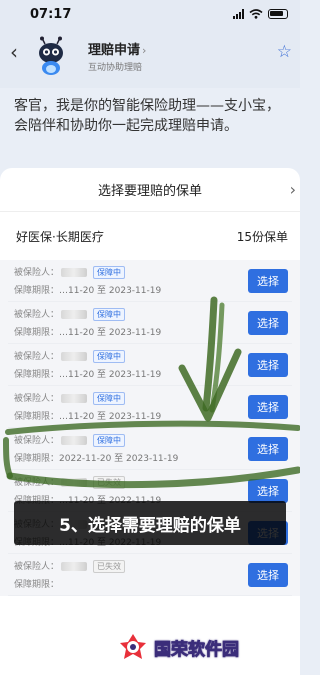 The image size is (320, 675). I want to click on page-subtitle: 互动协助理赔, so click(115, 68).